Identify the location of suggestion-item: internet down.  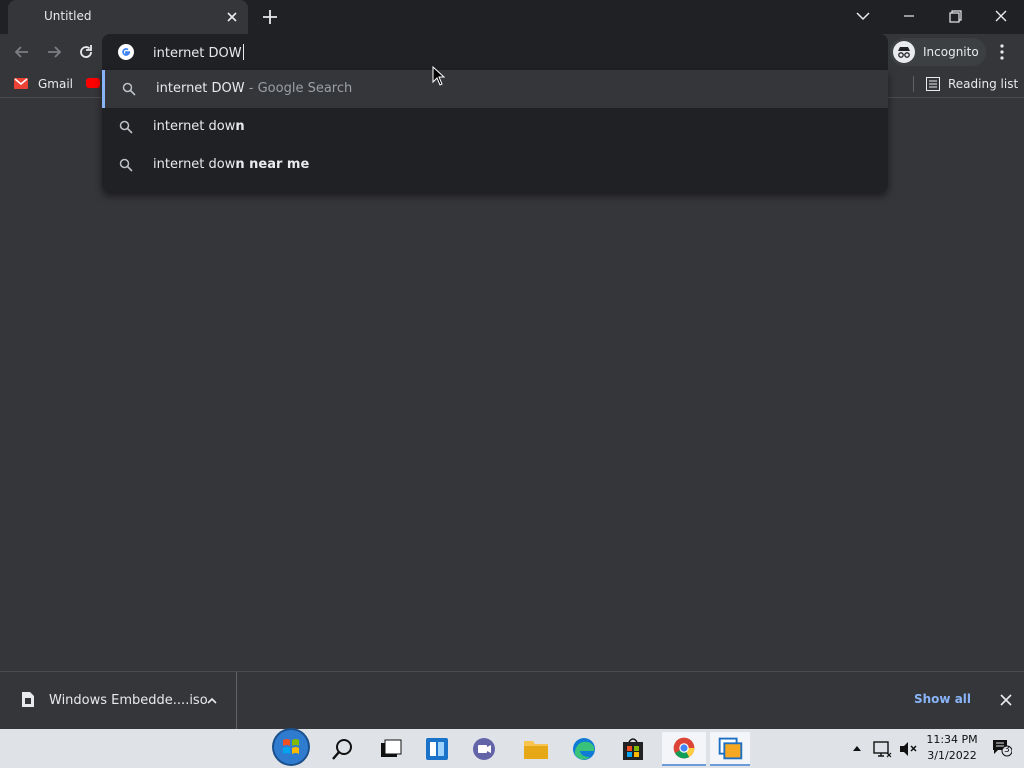
(495, 127).